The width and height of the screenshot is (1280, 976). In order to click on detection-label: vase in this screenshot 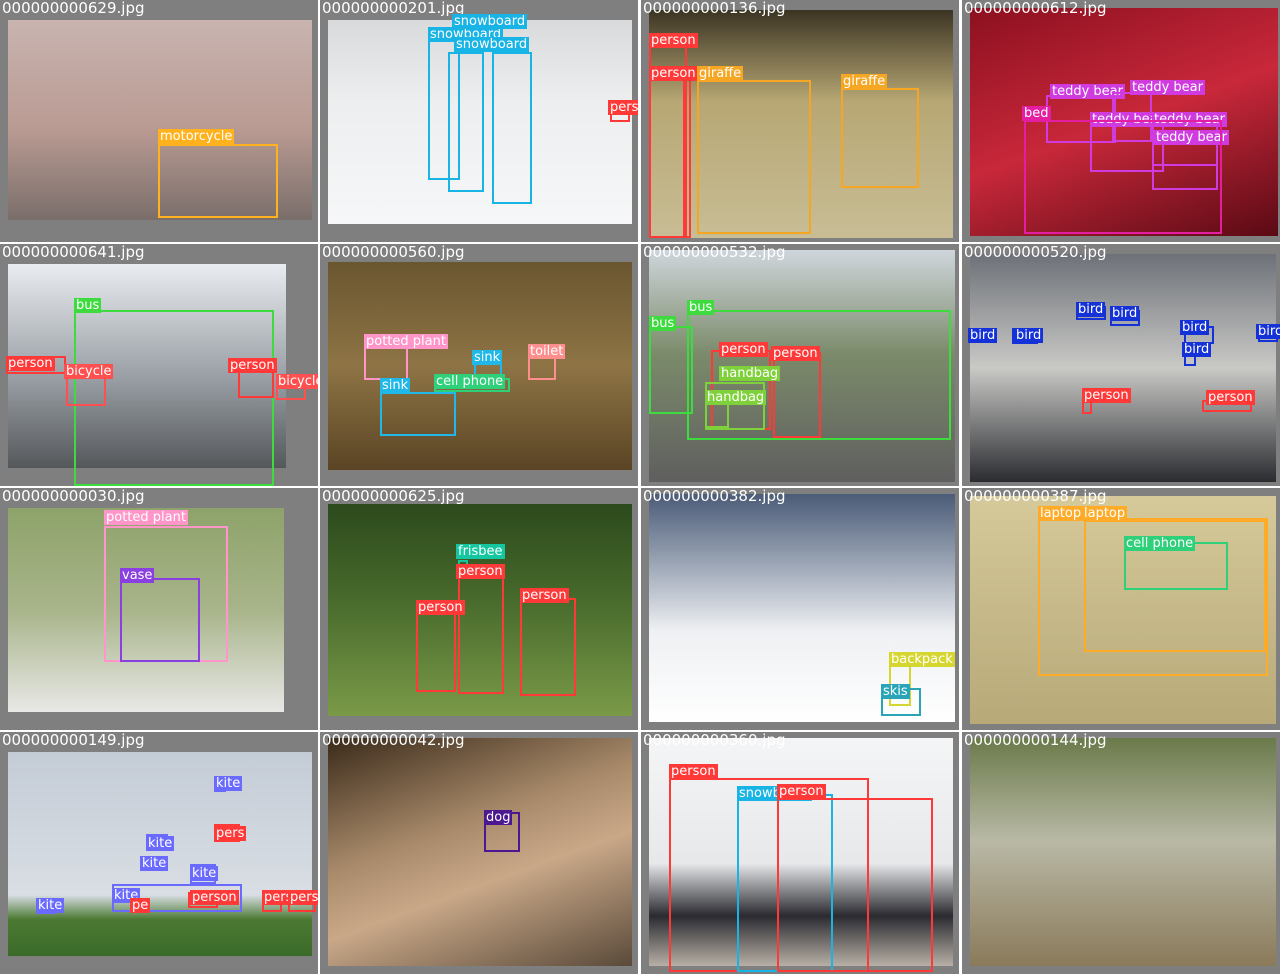, I will do `click(137, 575)`.